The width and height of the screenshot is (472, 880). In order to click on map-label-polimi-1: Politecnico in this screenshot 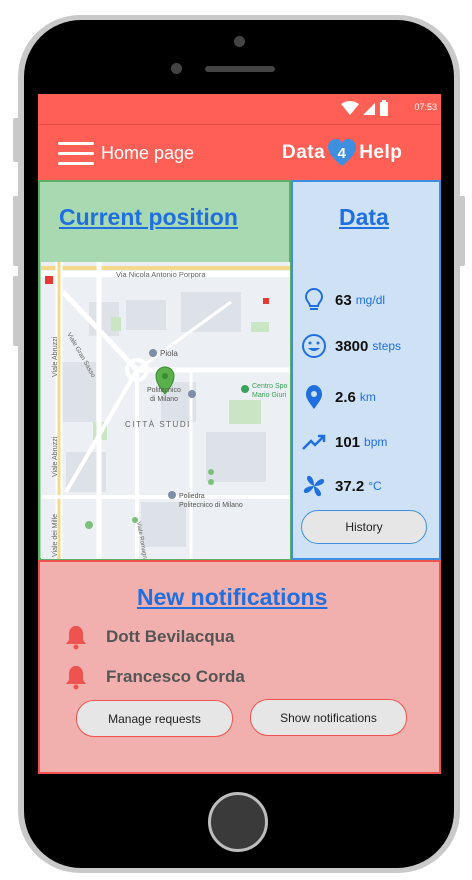, I will do `click(164, 390)`.